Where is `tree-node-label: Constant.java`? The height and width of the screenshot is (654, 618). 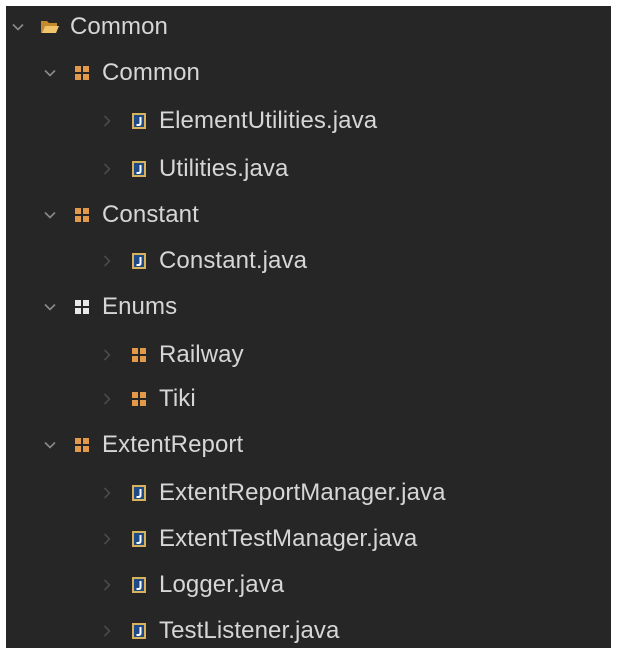
tree-node-label: Constant.java is located at coordinates (233, 260).